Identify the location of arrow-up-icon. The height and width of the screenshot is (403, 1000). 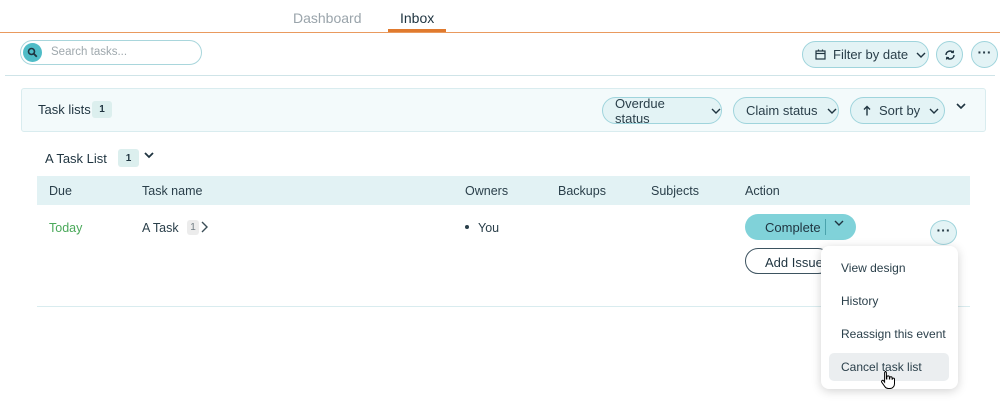
(867, 110).